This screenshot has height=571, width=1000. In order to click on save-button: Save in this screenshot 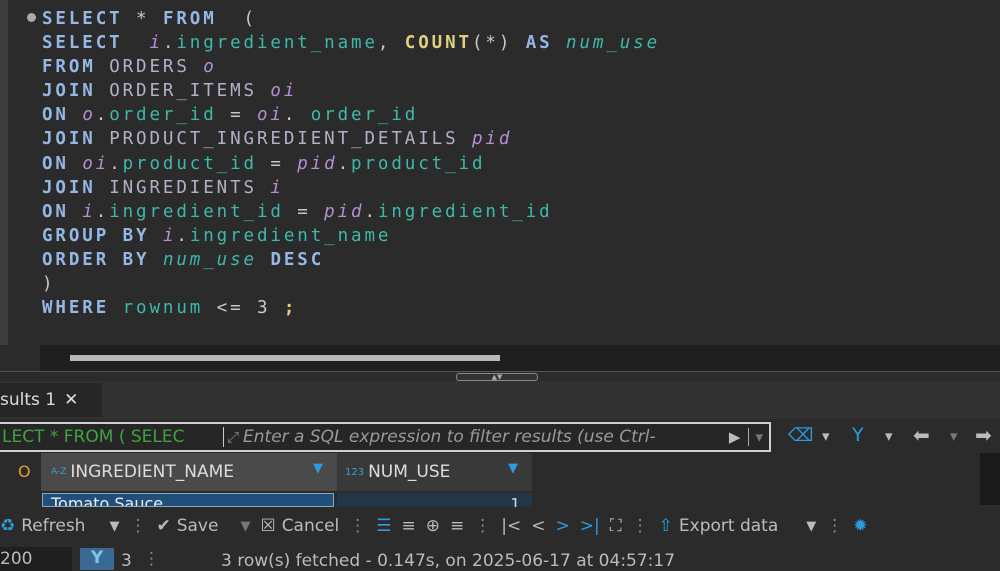, I will do `click(198, 526)`.